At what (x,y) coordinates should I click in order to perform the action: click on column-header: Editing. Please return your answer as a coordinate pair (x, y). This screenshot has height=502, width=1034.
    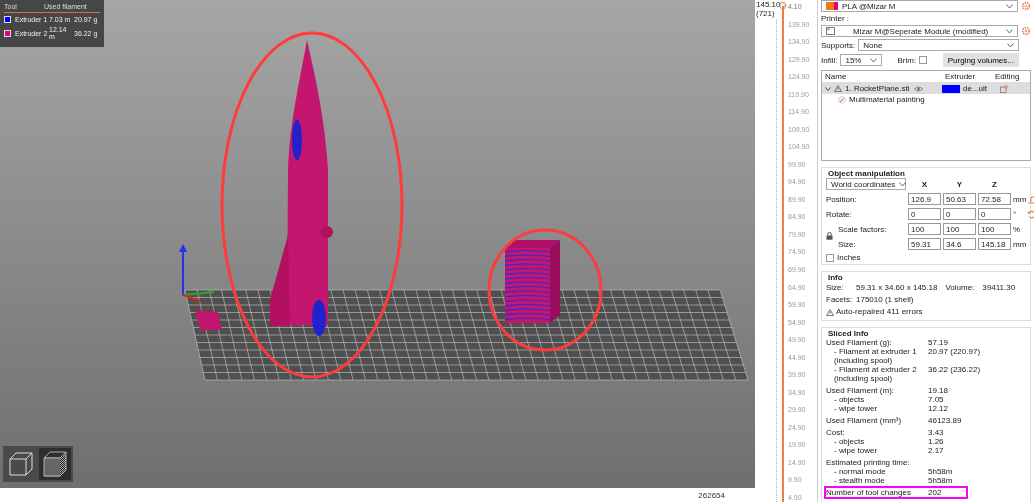
    Looking at the image, I should click on (1007, 76).